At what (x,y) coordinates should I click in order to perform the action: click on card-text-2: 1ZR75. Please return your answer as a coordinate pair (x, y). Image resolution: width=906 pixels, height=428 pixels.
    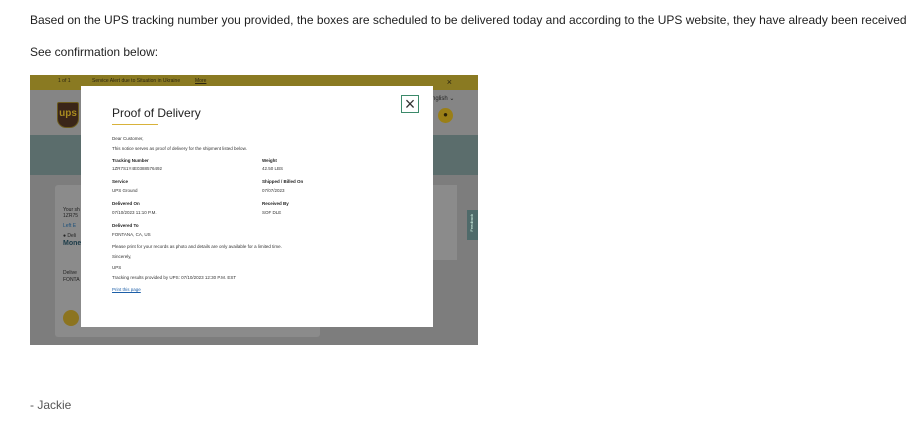
    Looking at the image, I should click on (71, 216).